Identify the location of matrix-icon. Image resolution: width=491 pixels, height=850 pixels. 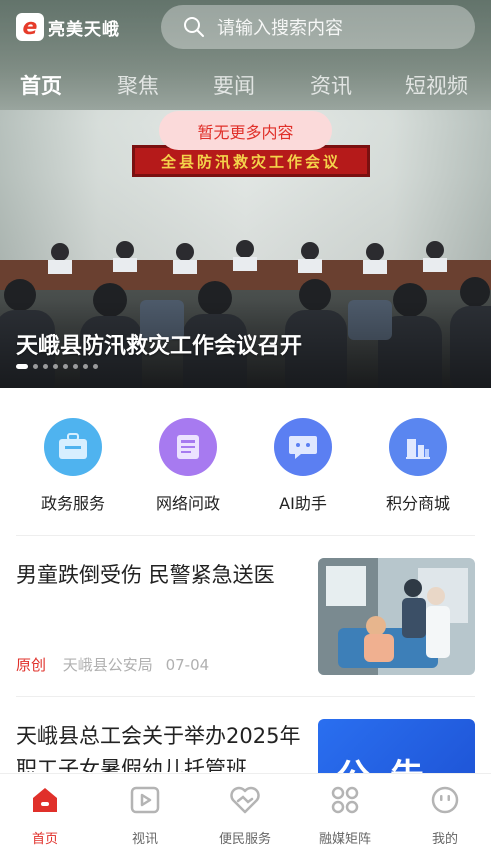
(345, 800).